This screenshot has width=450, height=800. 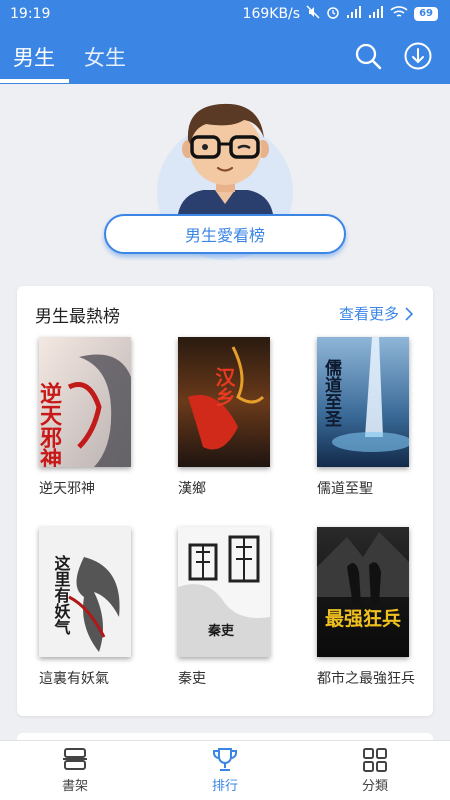 I want to click on book-item: 汉乡 漢鄉, so click(x=238, y=418).